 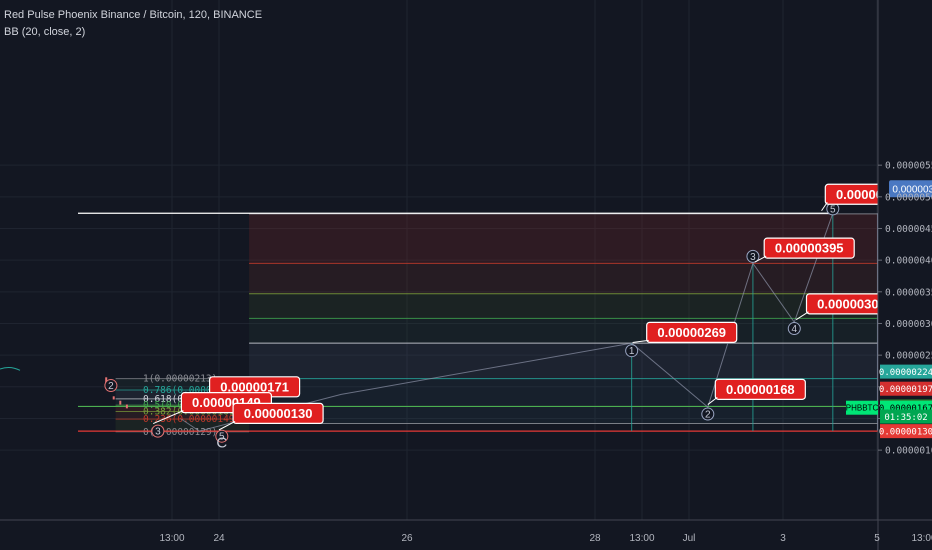 What do you see at coordinates (833, 209) in the screenshot?
I see `wave-label: 5` at bounding box center [833, 209].